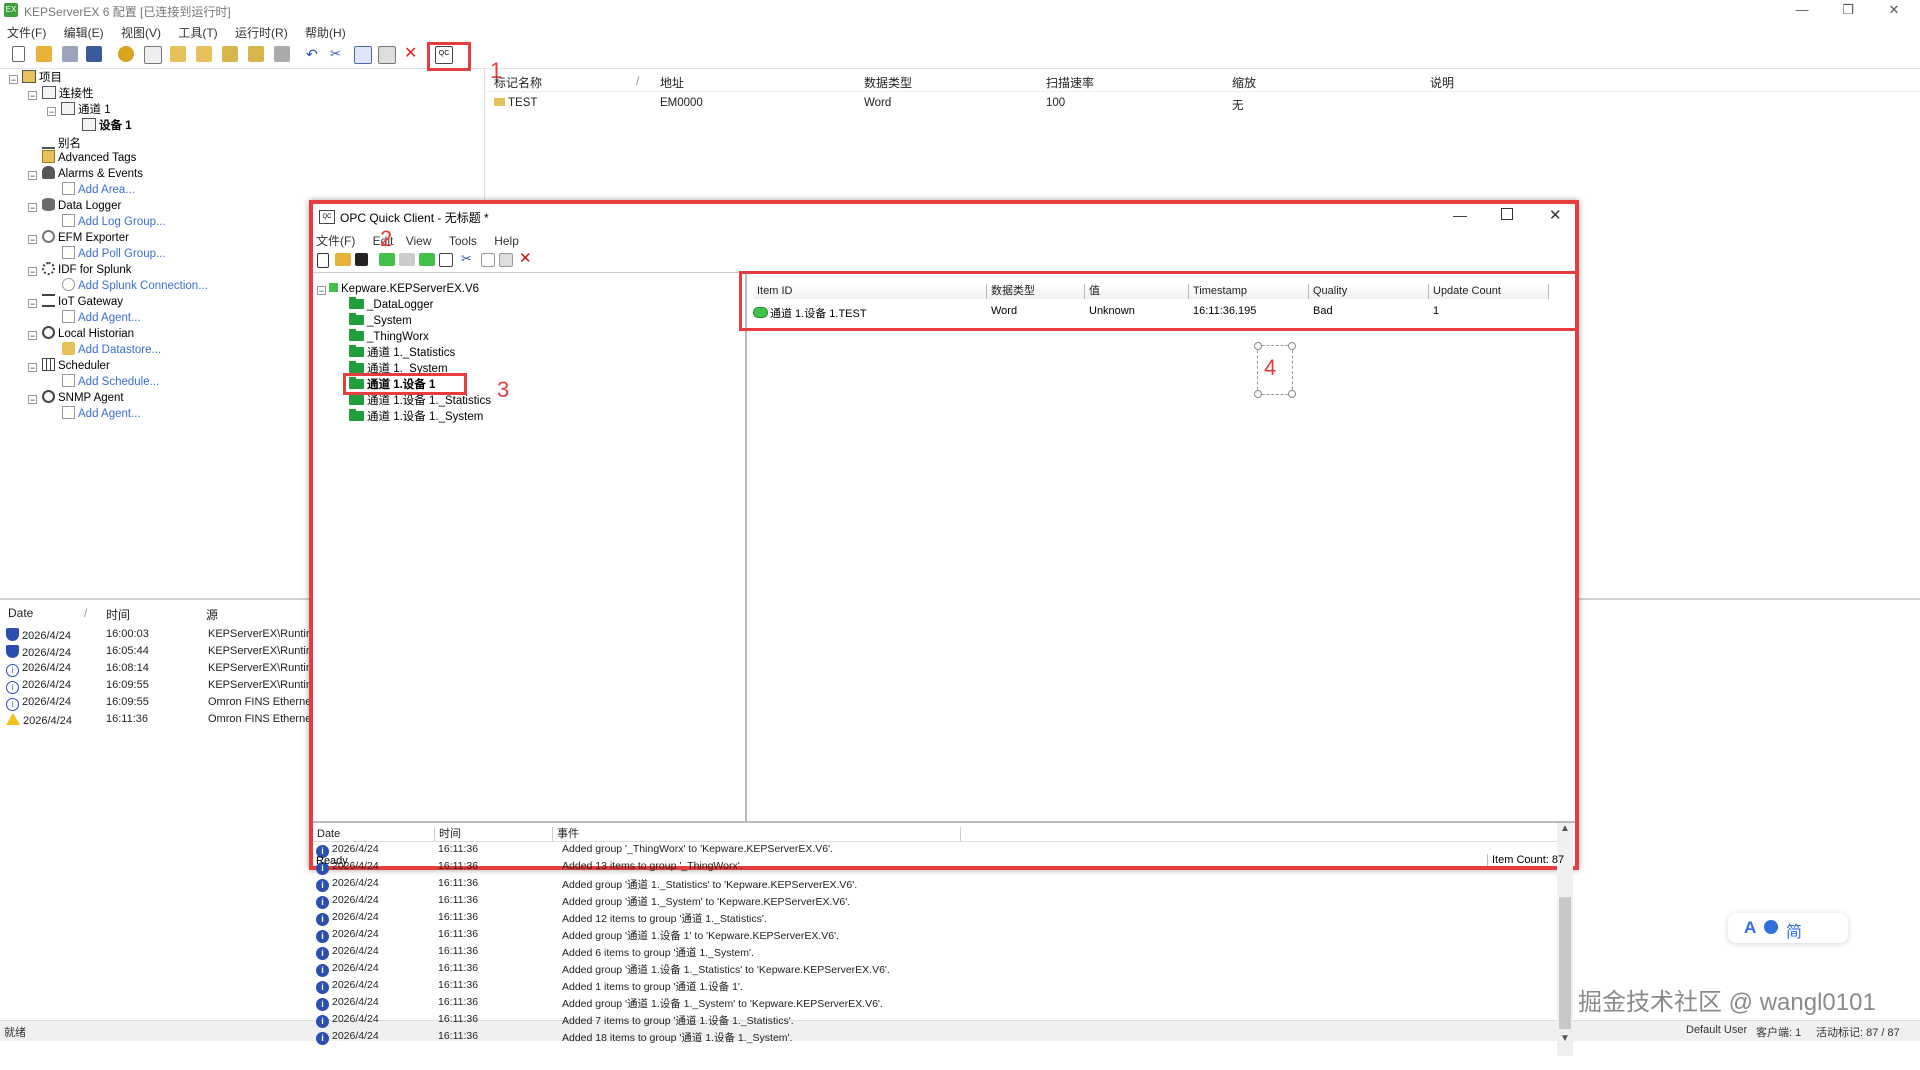  Describe the element at coordinates (518, 82) in the screenshot. I see `col-tag-name: 标记名称` at that location.